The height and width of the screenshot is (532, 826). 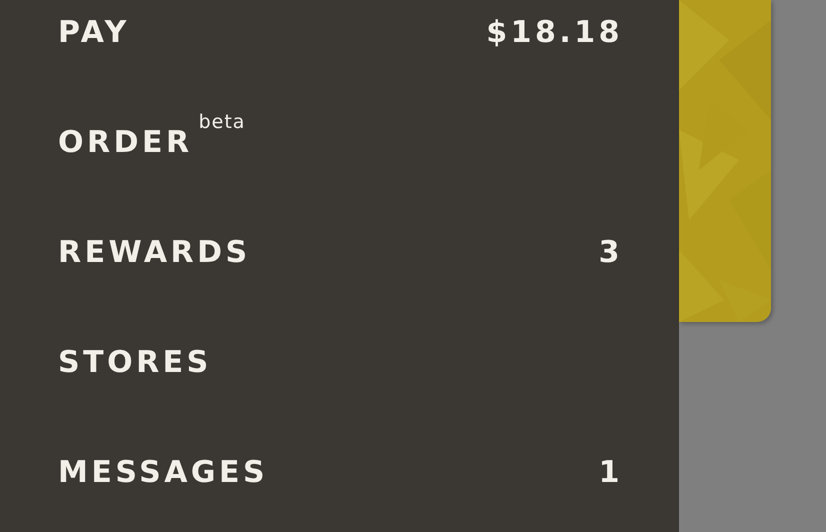 I want to click on menu-label: PAY, so click(x=94, y=32).